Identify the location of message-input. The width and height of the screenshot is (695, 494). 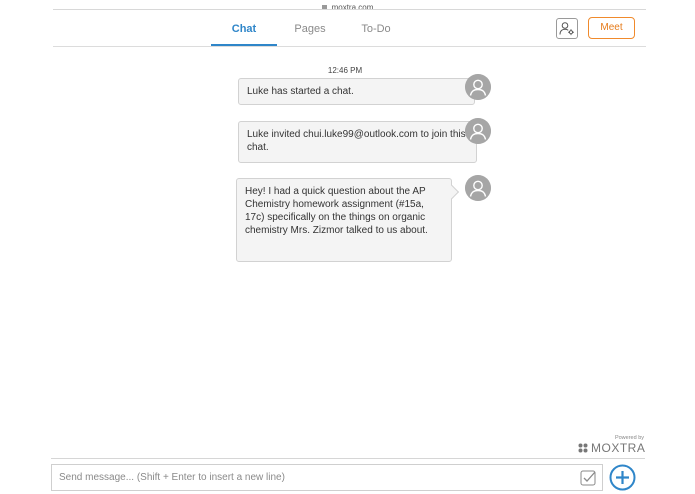
(327, 477).